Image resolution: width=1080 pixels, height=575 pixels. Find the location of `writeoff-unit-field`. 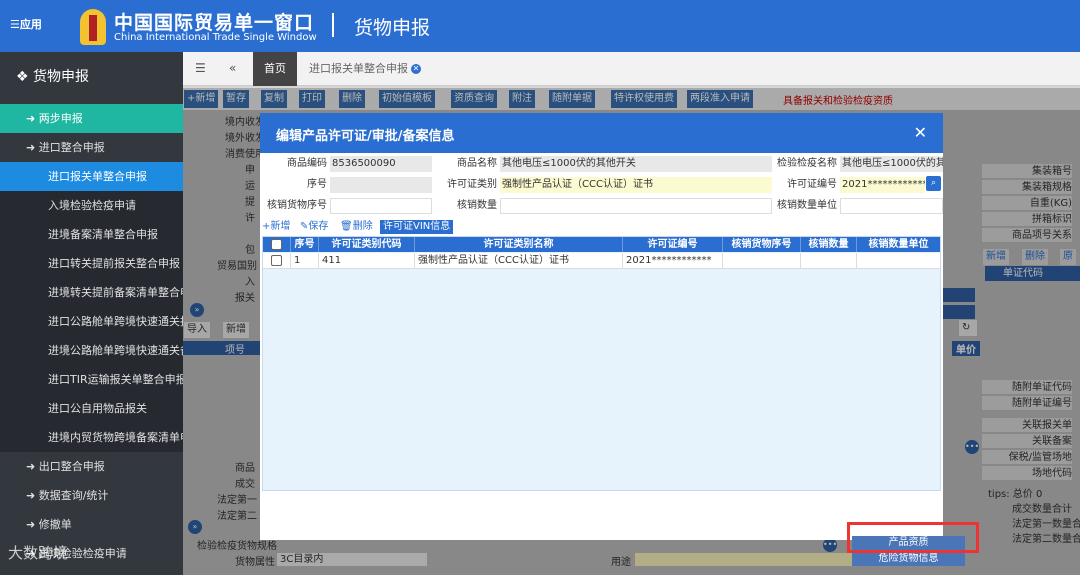

writeoff-unit-field is located at coordinates (891, 206).